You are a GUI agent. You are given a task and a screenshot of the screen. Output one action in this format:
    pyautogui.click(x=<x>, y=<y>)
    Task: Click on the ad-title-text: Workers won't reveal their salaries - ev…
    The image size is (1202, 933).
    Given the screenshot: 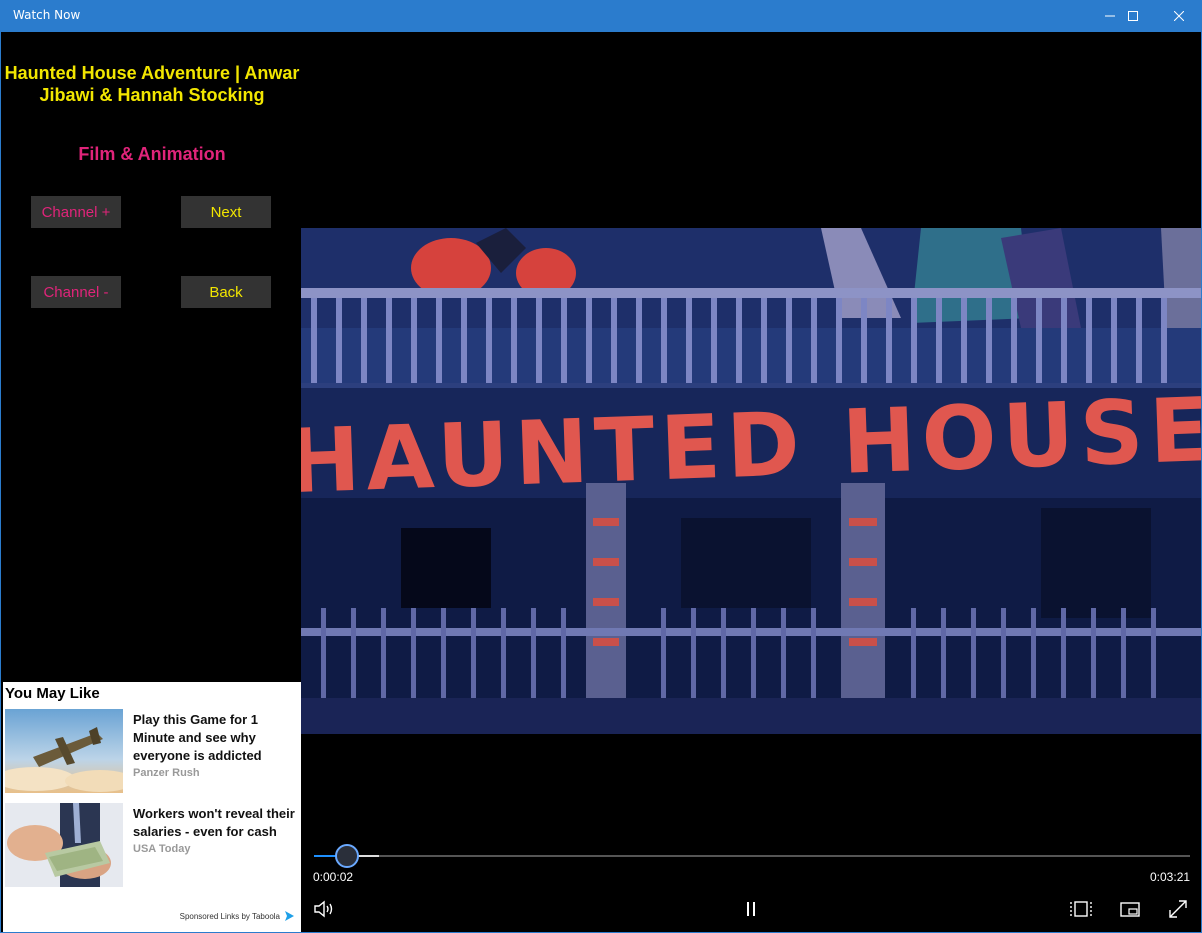 What is the action you would take?
    pyautogui.click(x=214, y=822)
    